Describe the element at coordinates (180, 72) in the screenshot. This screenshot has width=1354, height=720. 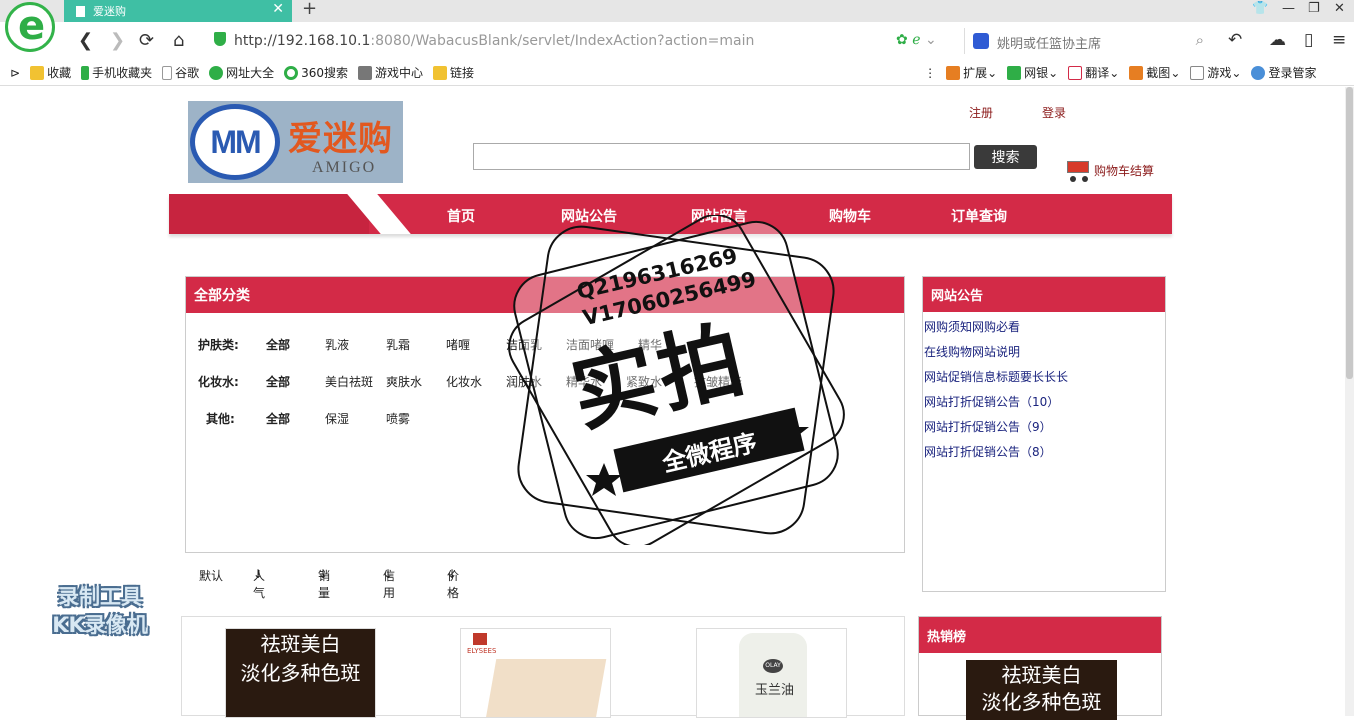
I see `bookmark-google: 谷歌` at that location.